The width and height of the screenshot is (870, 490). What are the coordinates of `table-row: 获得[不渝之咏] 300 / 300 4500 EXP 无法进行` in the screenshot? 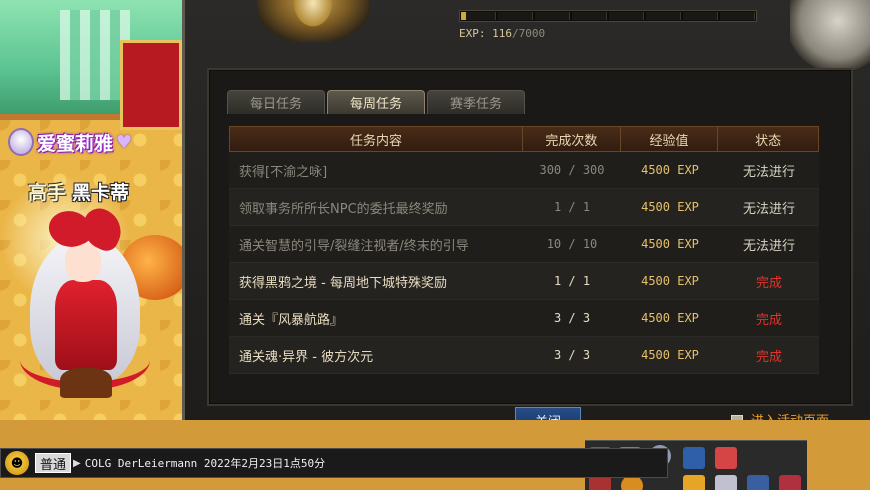 It's located at (524, 170).